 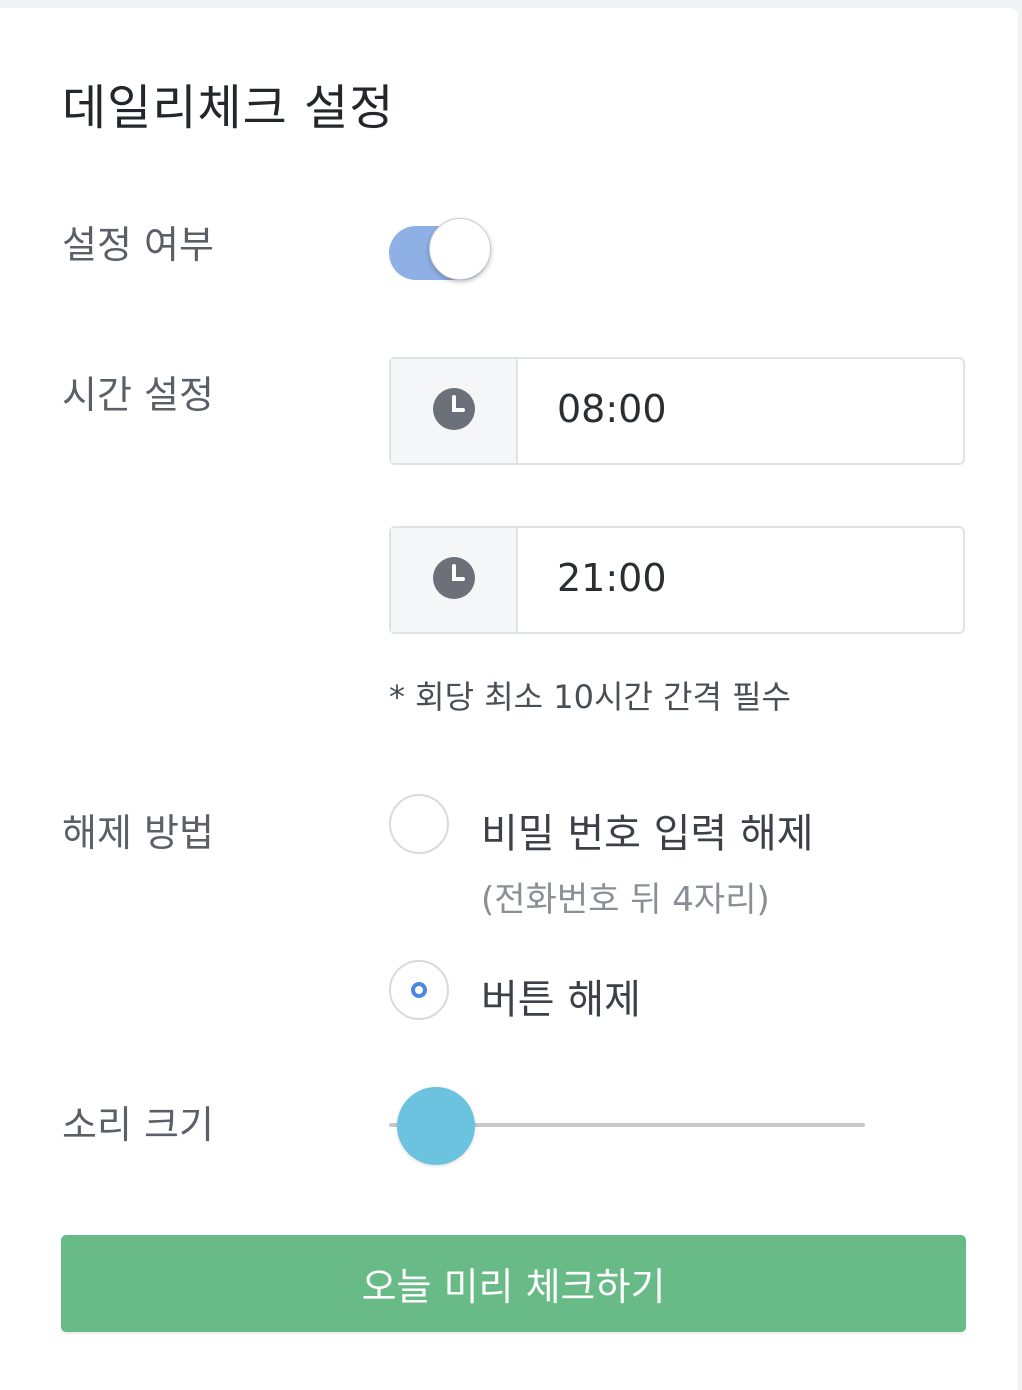 What do you see at coordinates (561, 996) in the screenshot?
I see `button-unlock-label: 버튼 해제` at bounding box center [561, 996].